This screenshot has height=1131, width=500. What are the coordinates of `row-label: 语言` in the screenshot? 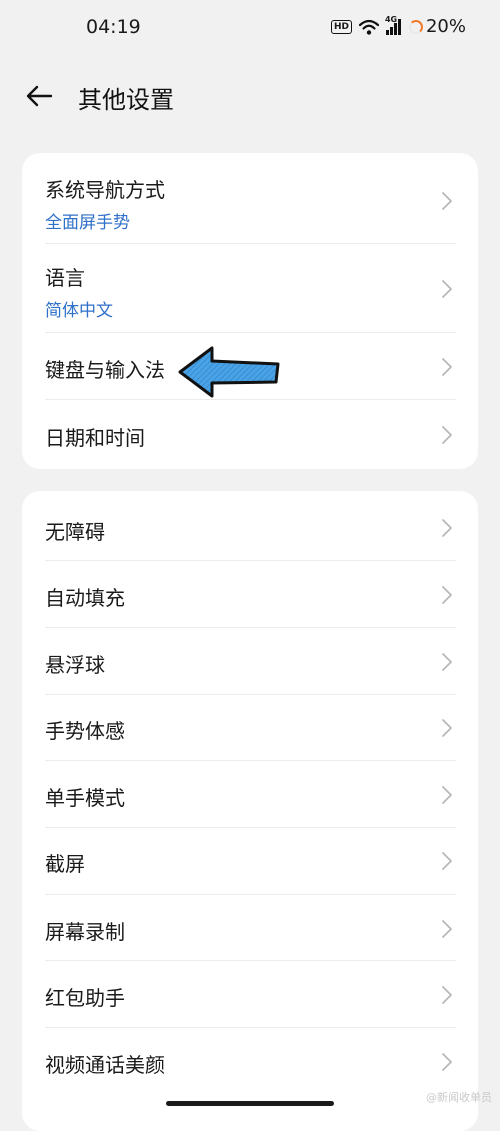 It's located at (65, 278).